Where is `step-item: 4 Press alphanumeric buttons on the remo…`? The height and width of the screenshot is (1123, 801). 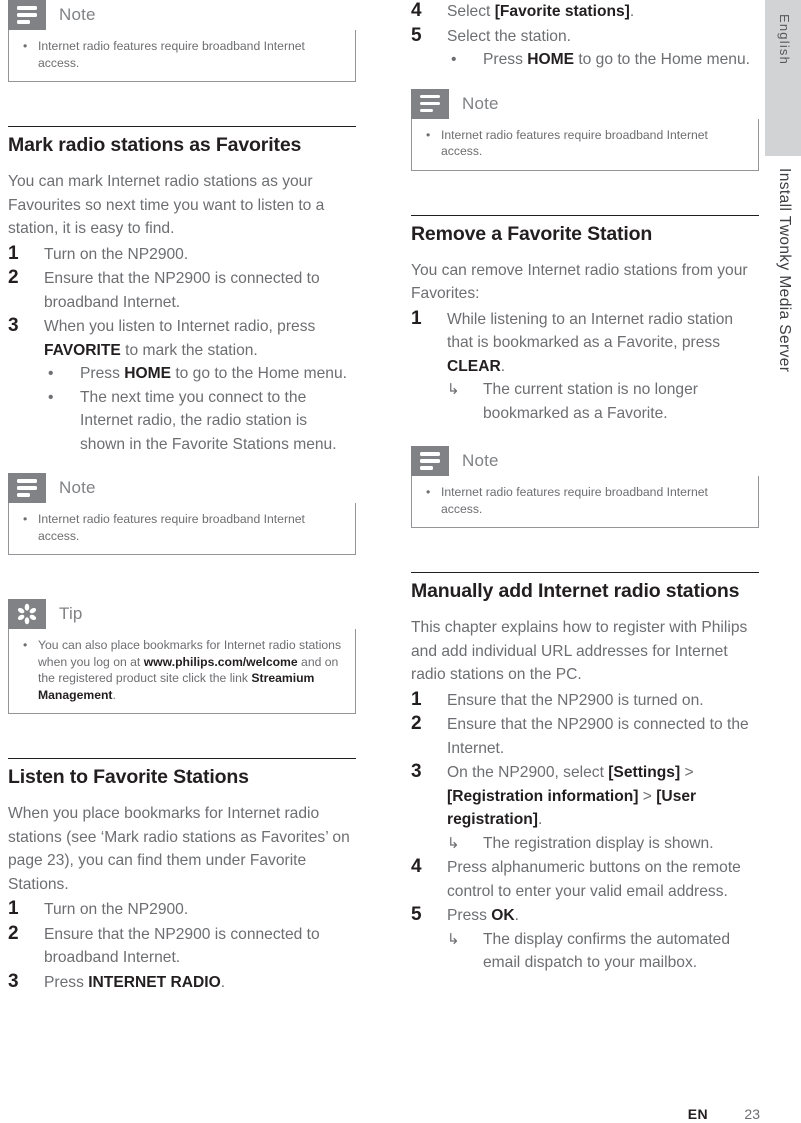 step-item: 4 Press alphanumeric buttons on the remo… is located at coordinates (585, 879).